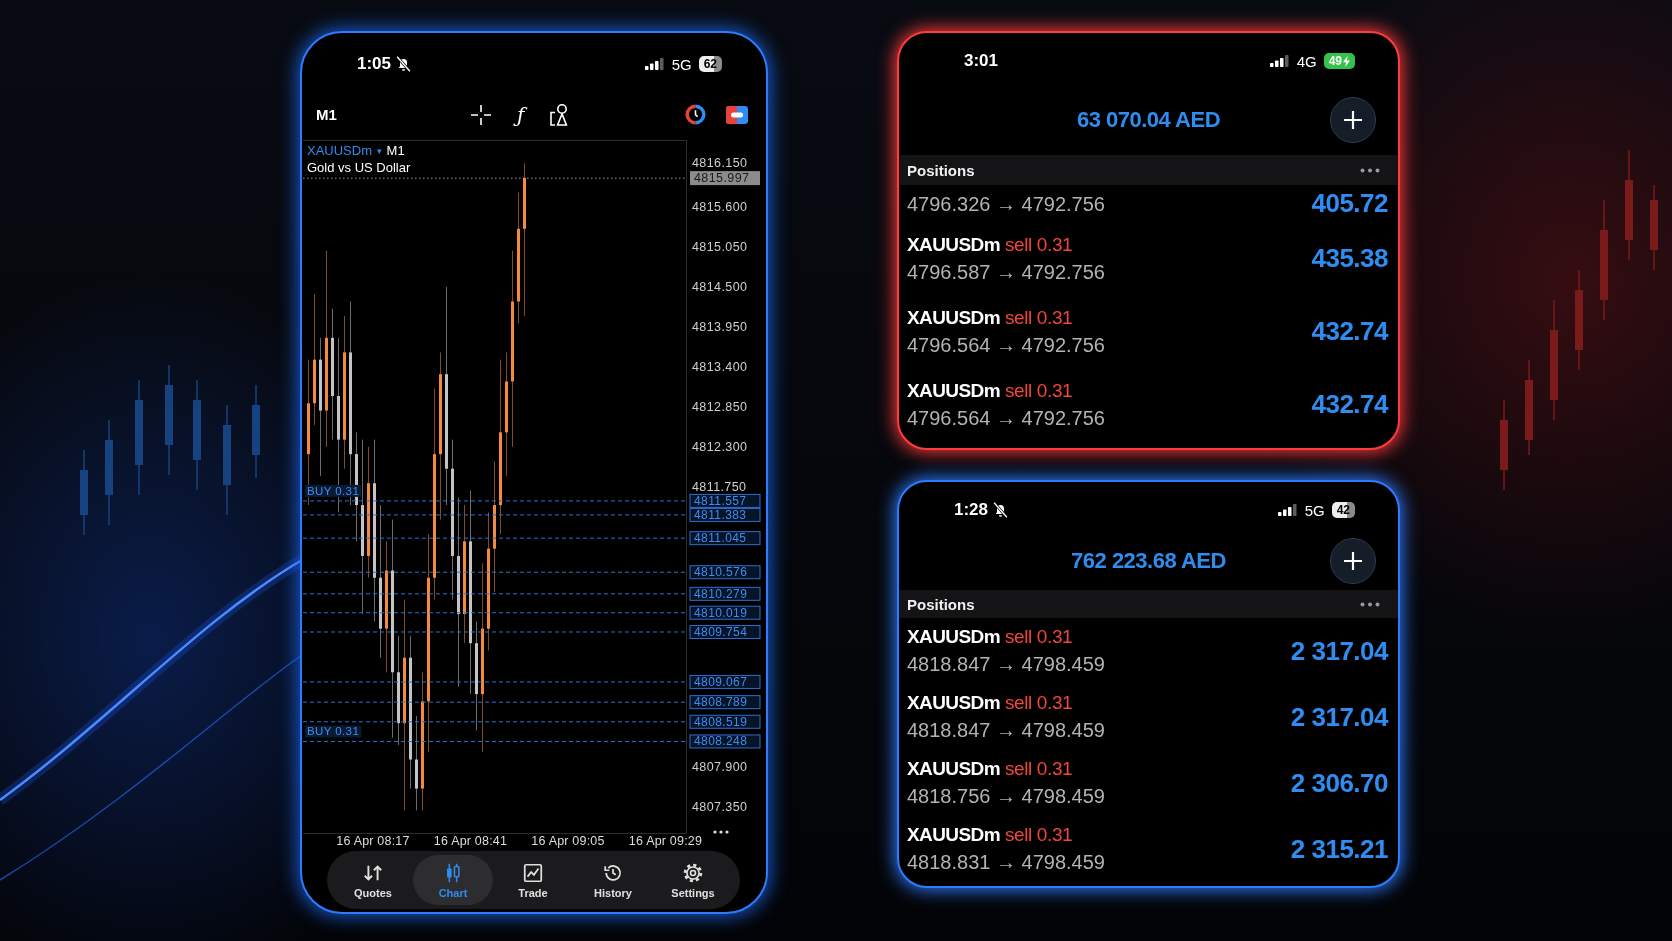 Image resolution: width=1672 pixels, height=941 pixels. What do you see at coordinates (737, 114) in the screenshot?
I see `split-tile-icon` at bounding box center [737, 114].